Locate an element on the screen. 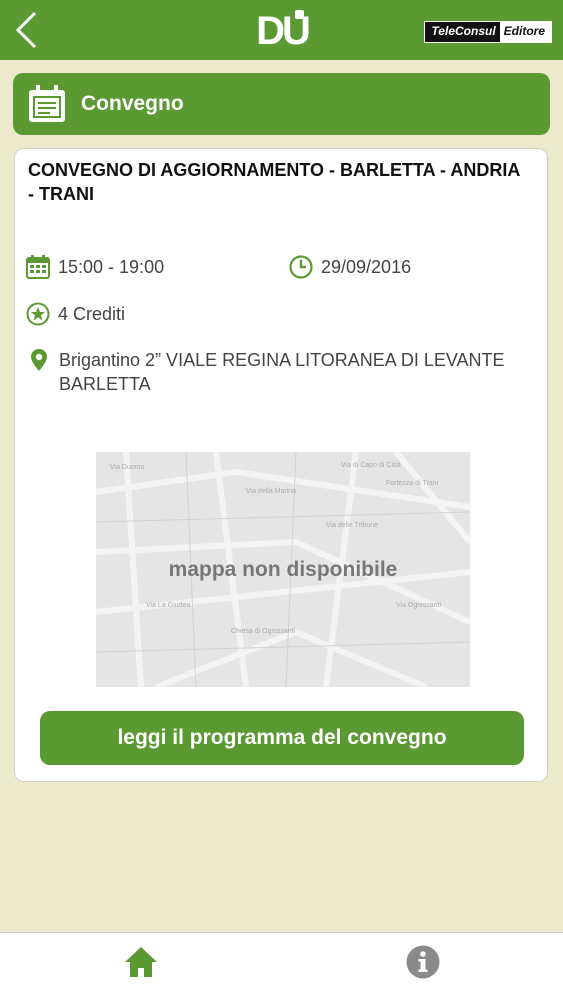 The width and height of the screenshot is (563, 1001). publisher-label: Editore is located at coordinates (525, 32).